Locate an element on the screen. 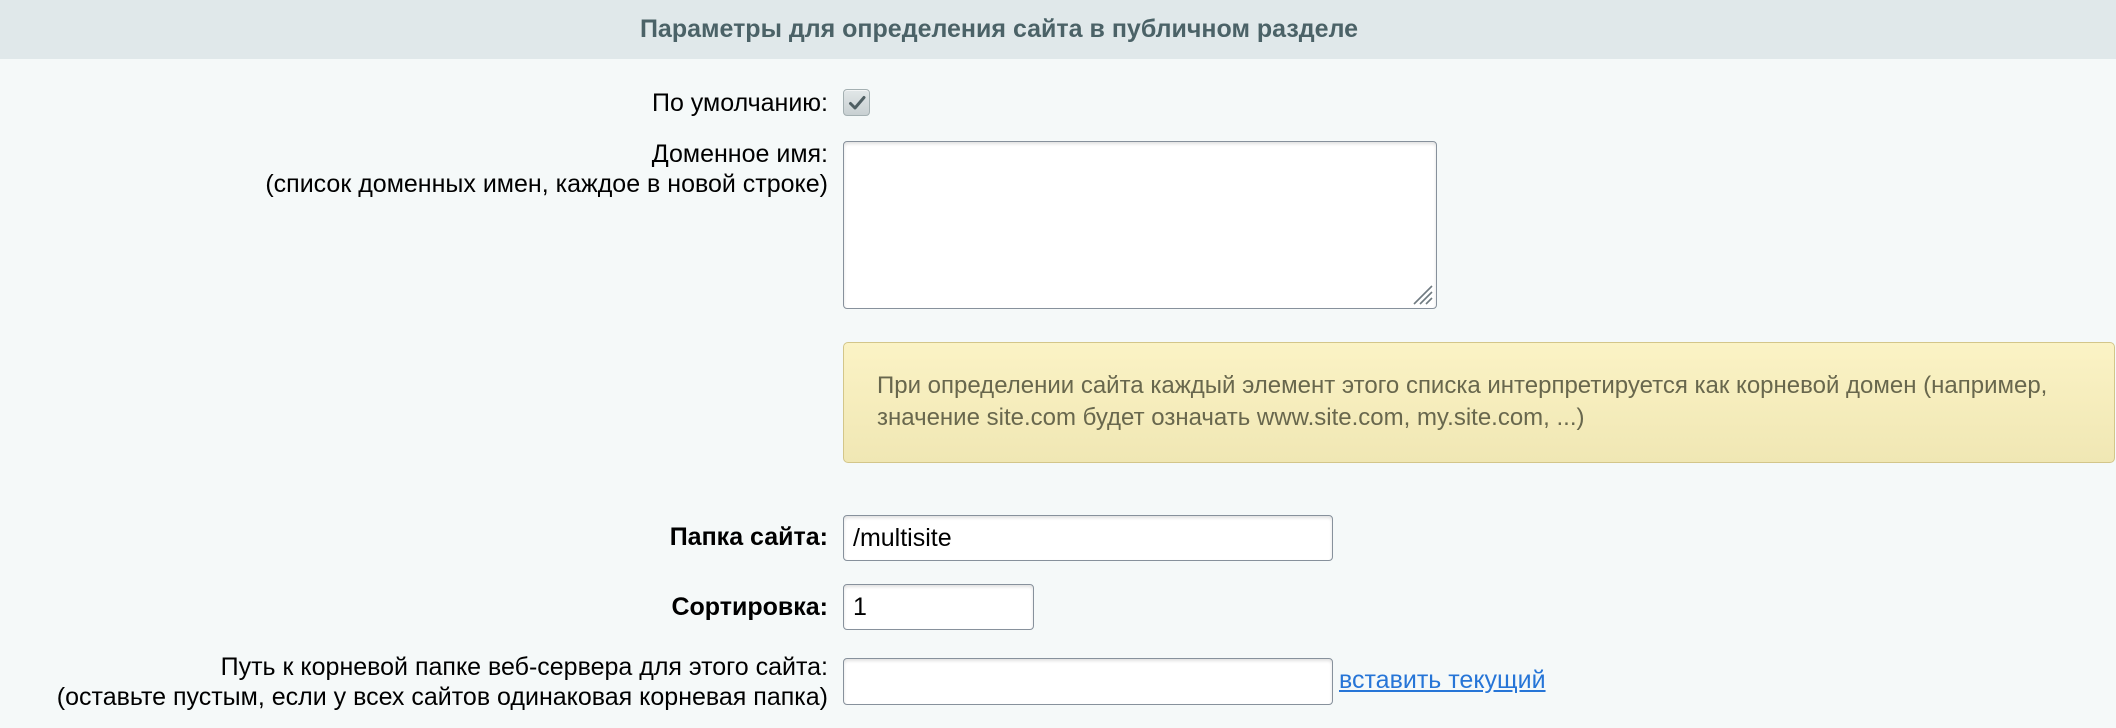 Image resolution: width=2116 pixels, height=728 pixels. domain-label: Доменное имя: is located at coordinates (739, 154).